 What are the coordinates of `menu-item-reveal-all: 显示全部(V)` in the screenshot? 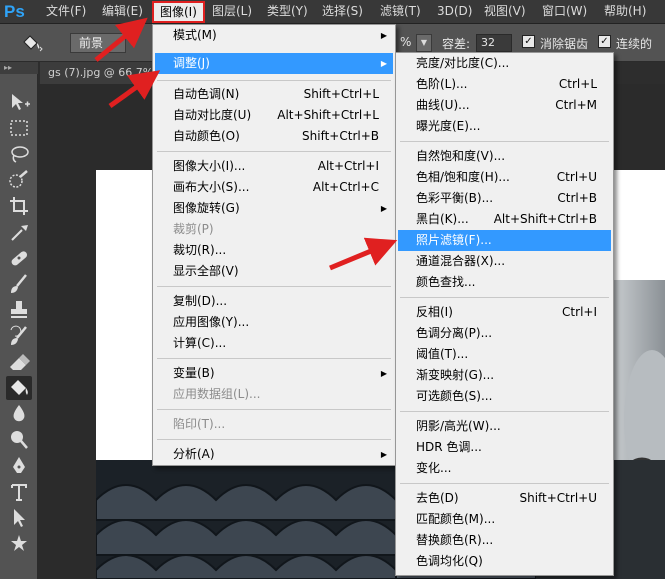 It's located at (274, 271).